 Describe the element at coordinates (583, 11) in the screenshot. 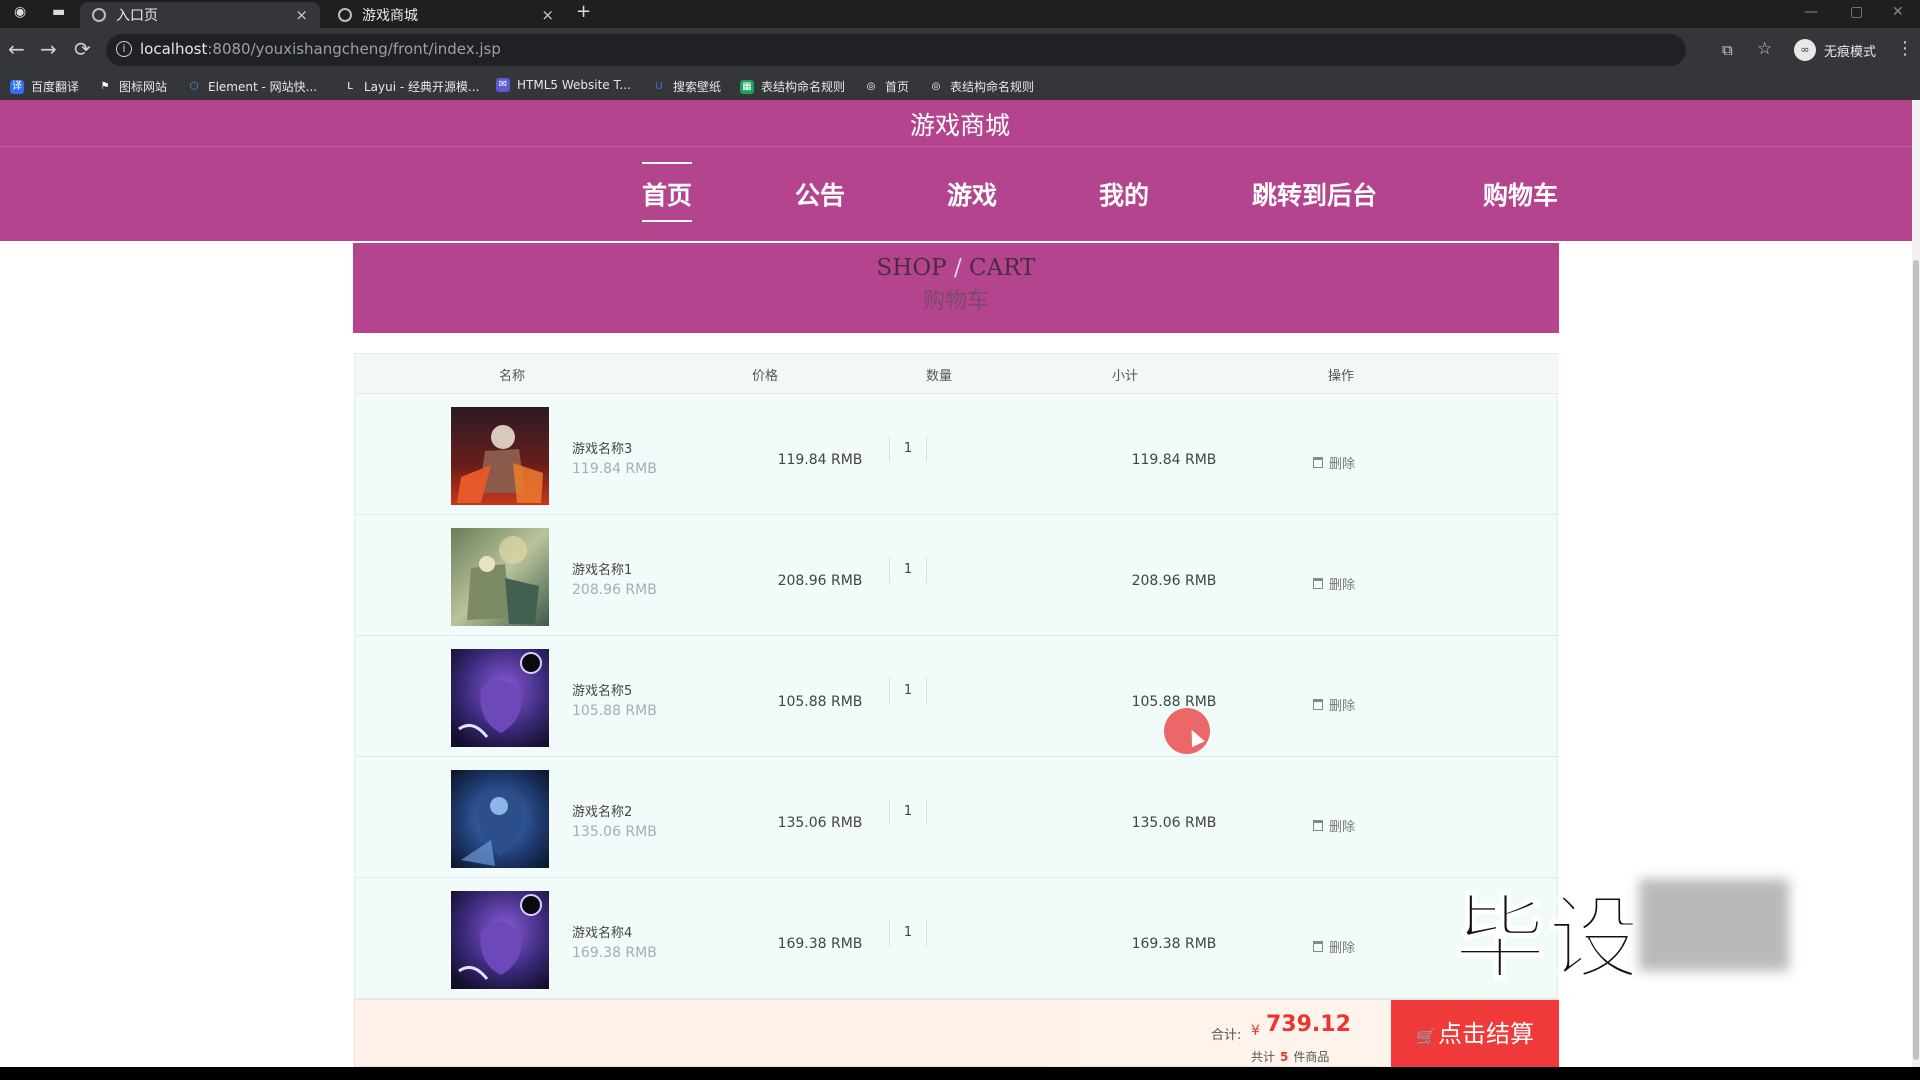

I see `new-tab-button: +` at that location.